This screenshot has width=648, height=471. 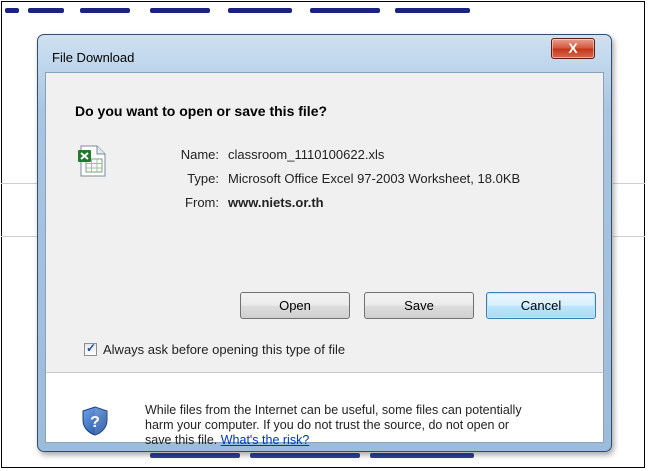 I want to click on from-value: www.niets.or.th, so click(x=276, y=202).